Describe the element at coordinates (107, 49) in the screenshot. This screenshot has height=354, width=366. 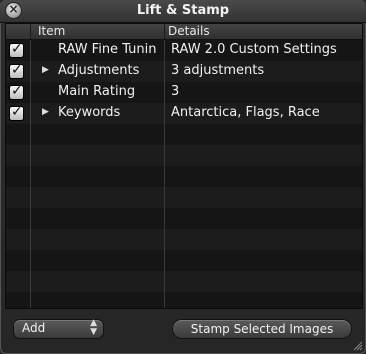
I see `row-item-label: RAW Fine Tunin` at that location.